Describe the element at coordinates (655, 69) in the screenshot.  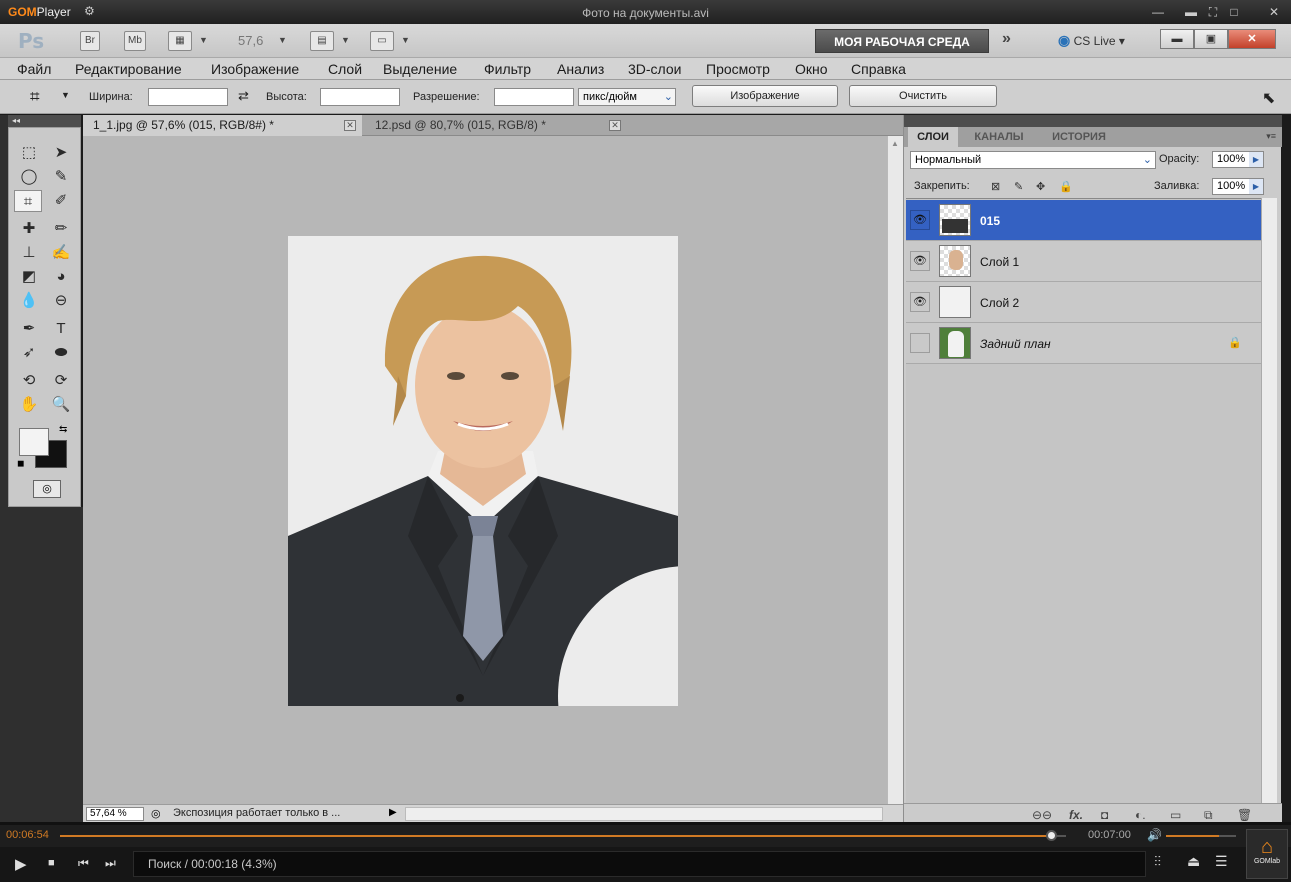
I see `menu-3d: 3D-слои` at that location.